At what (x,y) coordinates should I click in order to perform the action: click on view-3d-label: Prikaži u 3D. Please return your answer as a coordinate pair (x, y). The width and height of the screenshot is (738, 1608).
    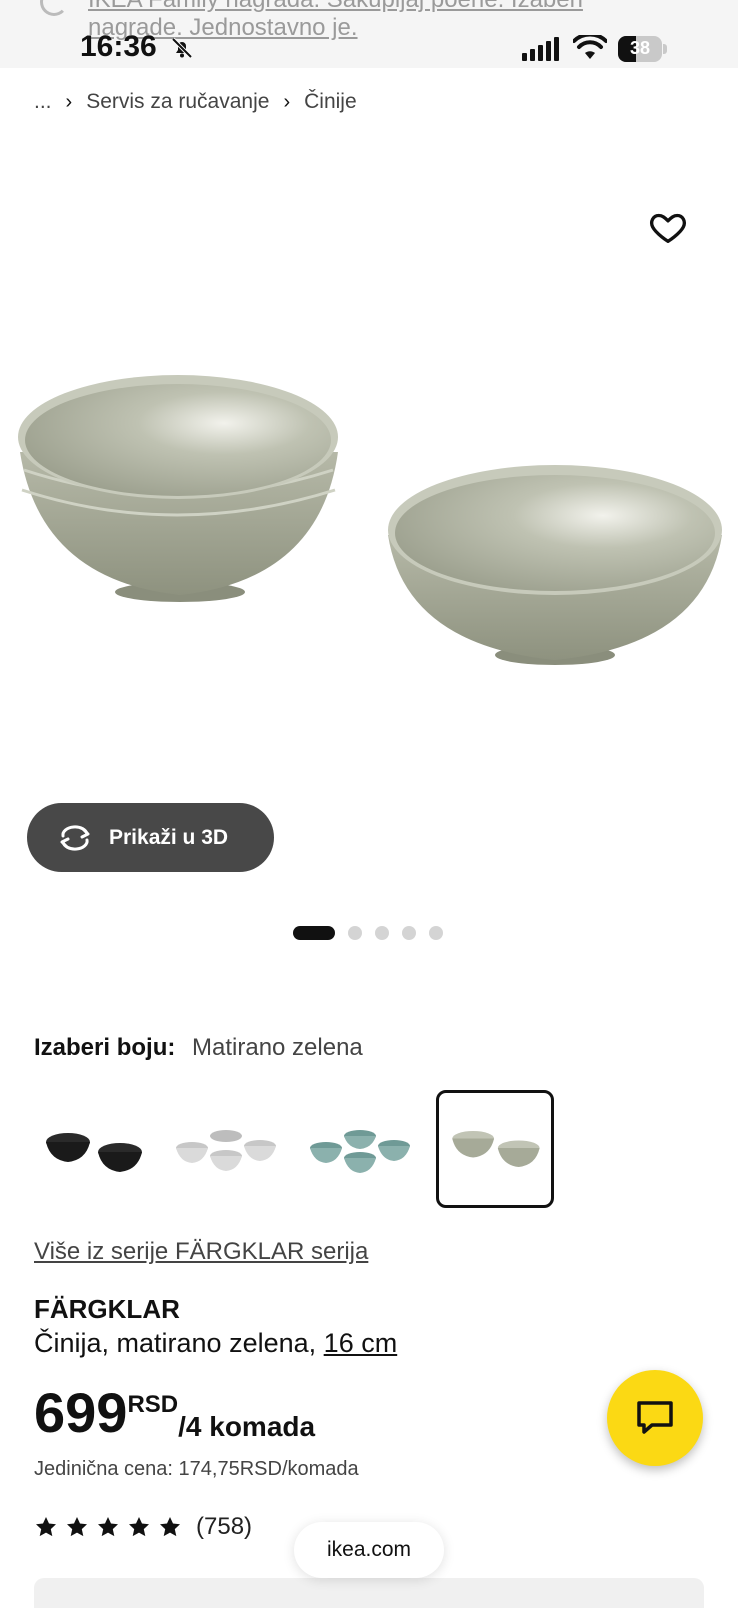
    Looking at the image, I should click on (169, 837).